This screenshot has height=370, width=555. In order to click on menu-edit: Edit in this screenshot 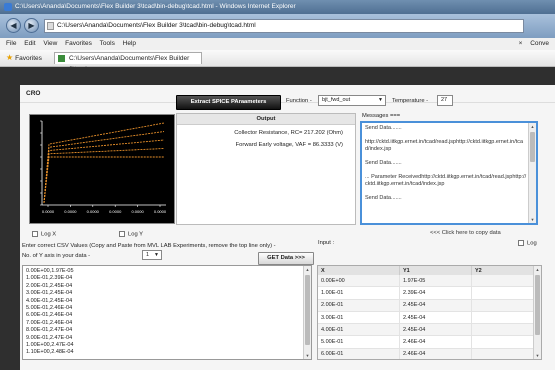, I will do `click(29, 43)`.